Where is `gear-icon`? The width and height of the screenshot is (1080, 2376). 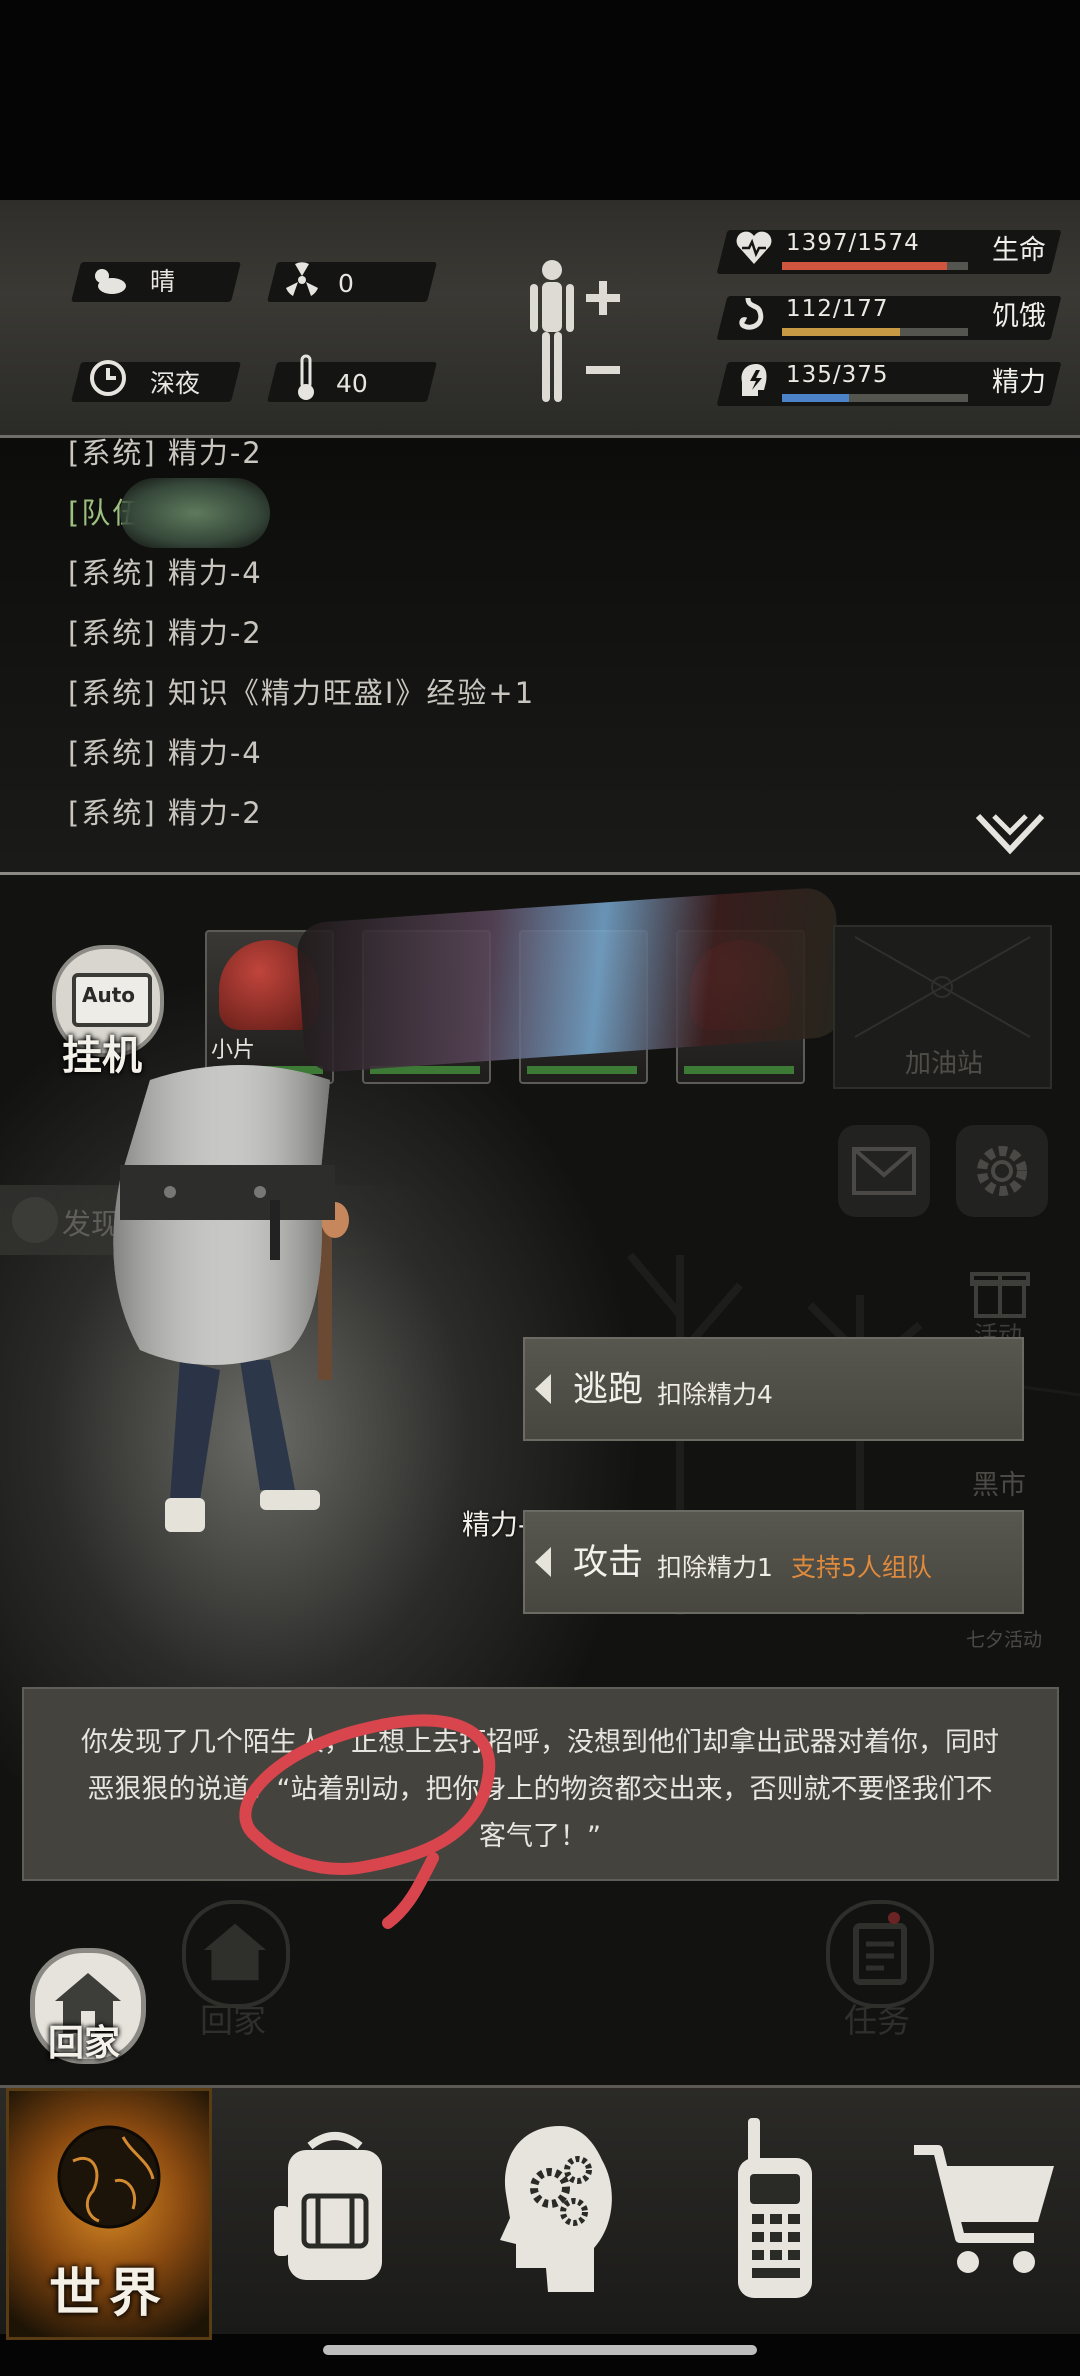 gear-icon is located at coordinates (1002, 1171).